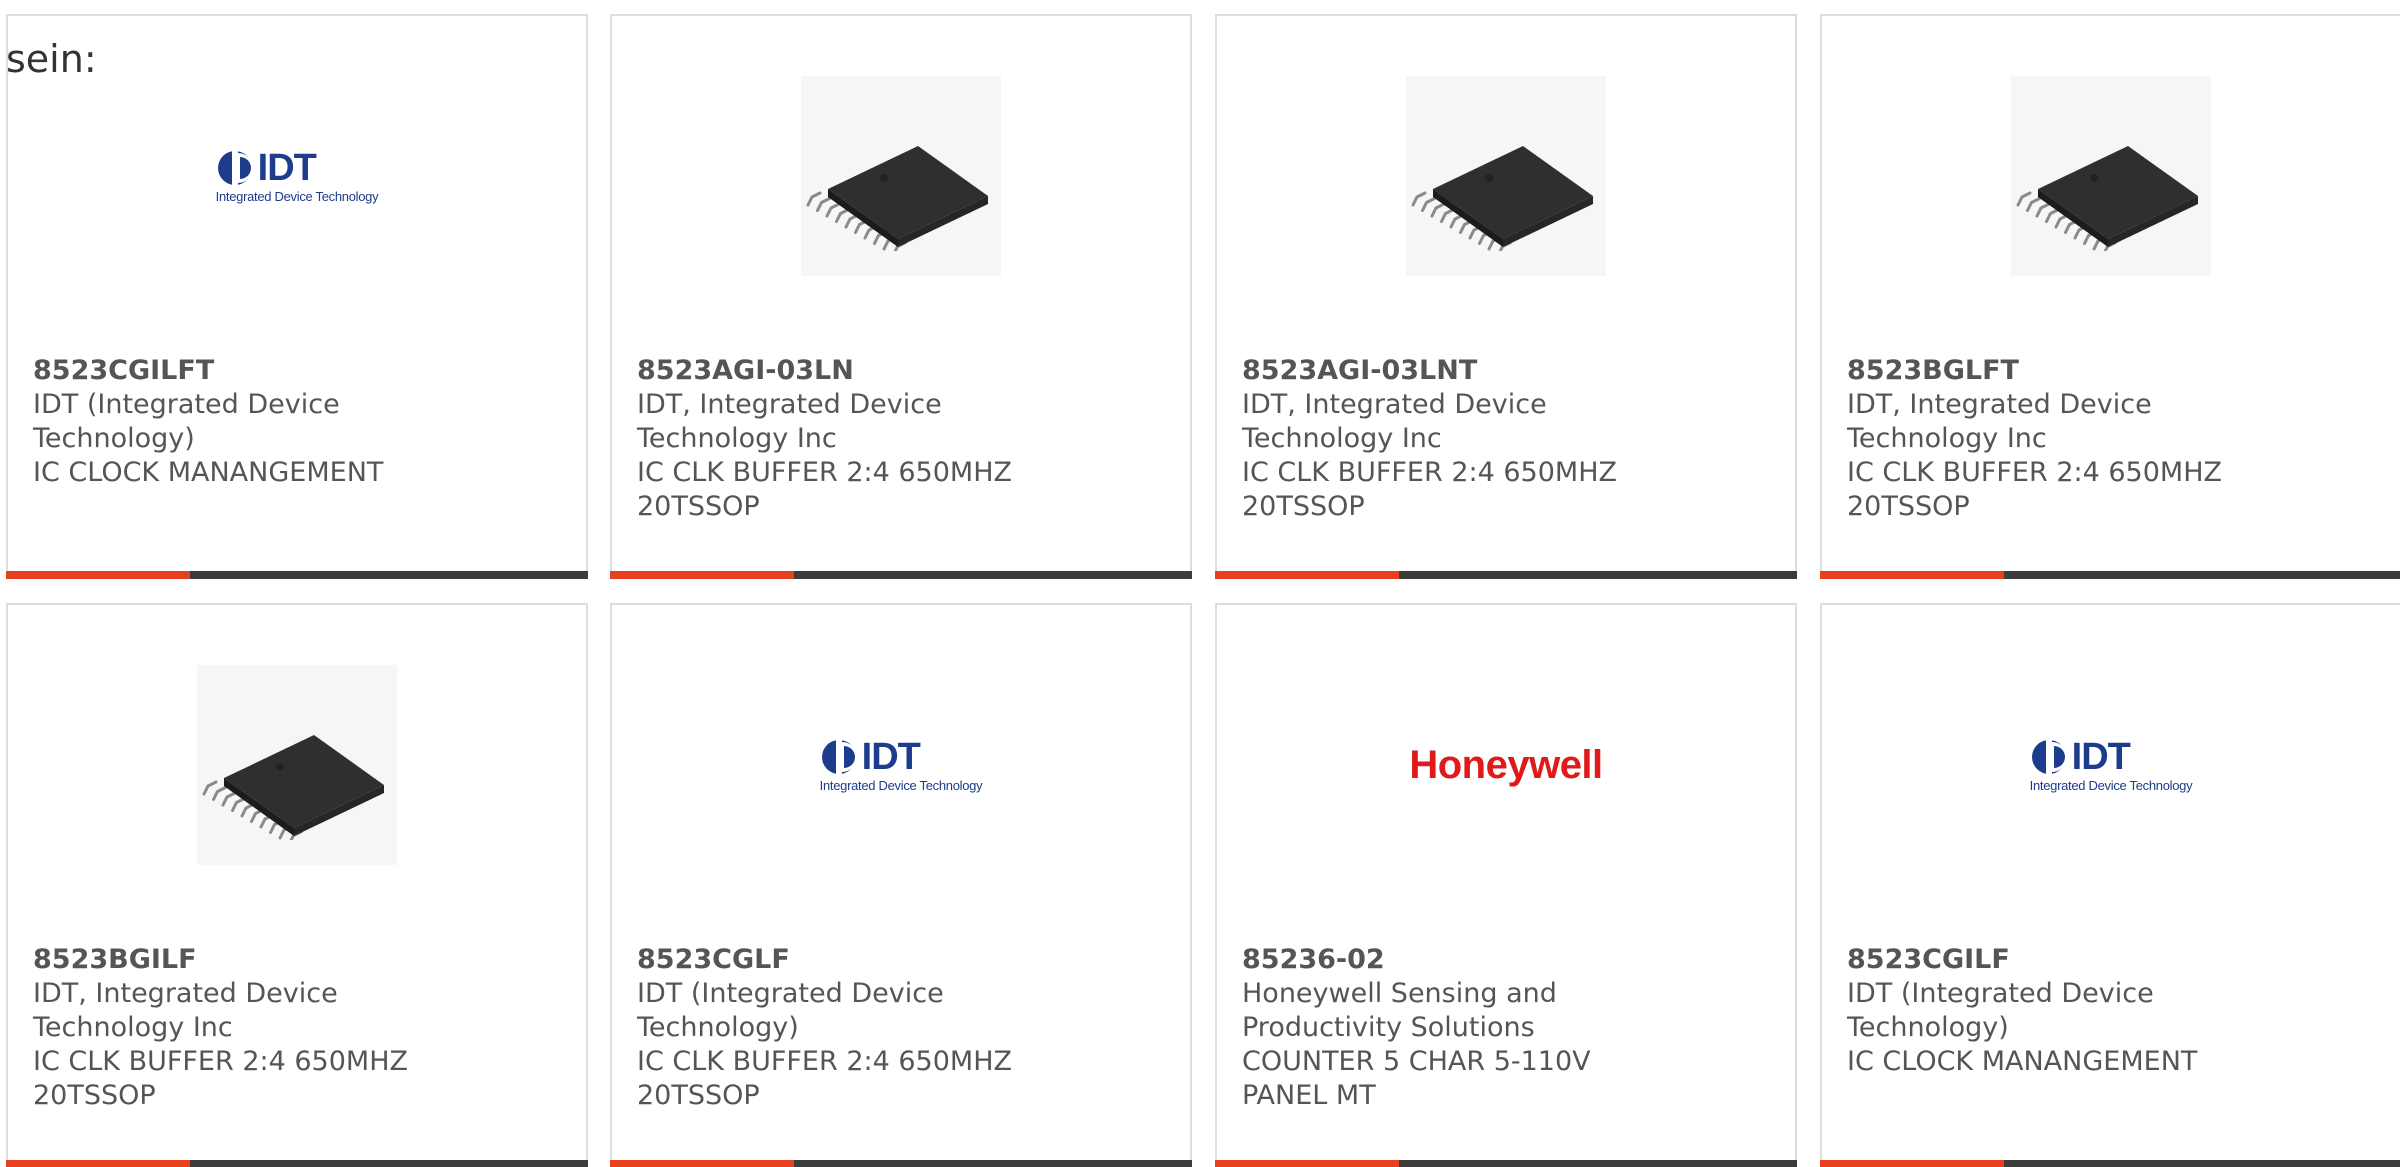  I want to click on part-number-link: 8523AGI-03LN, so click(847, 371).